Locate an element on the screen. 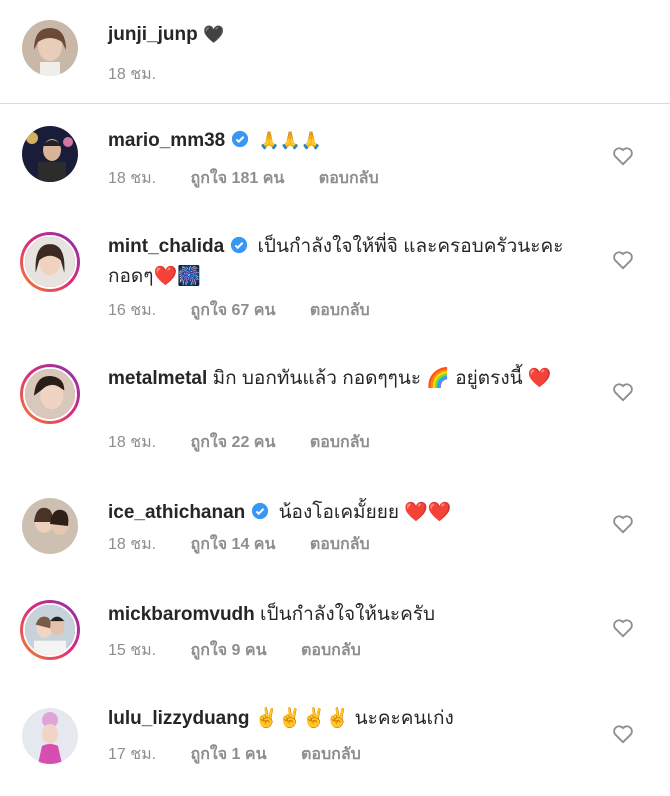  comment-text: มิก บอกทันแล้ว กอดๆๆนะ 🌈 อยู่ตรงนี้ ❤️ is located at coordinates (382, 378).